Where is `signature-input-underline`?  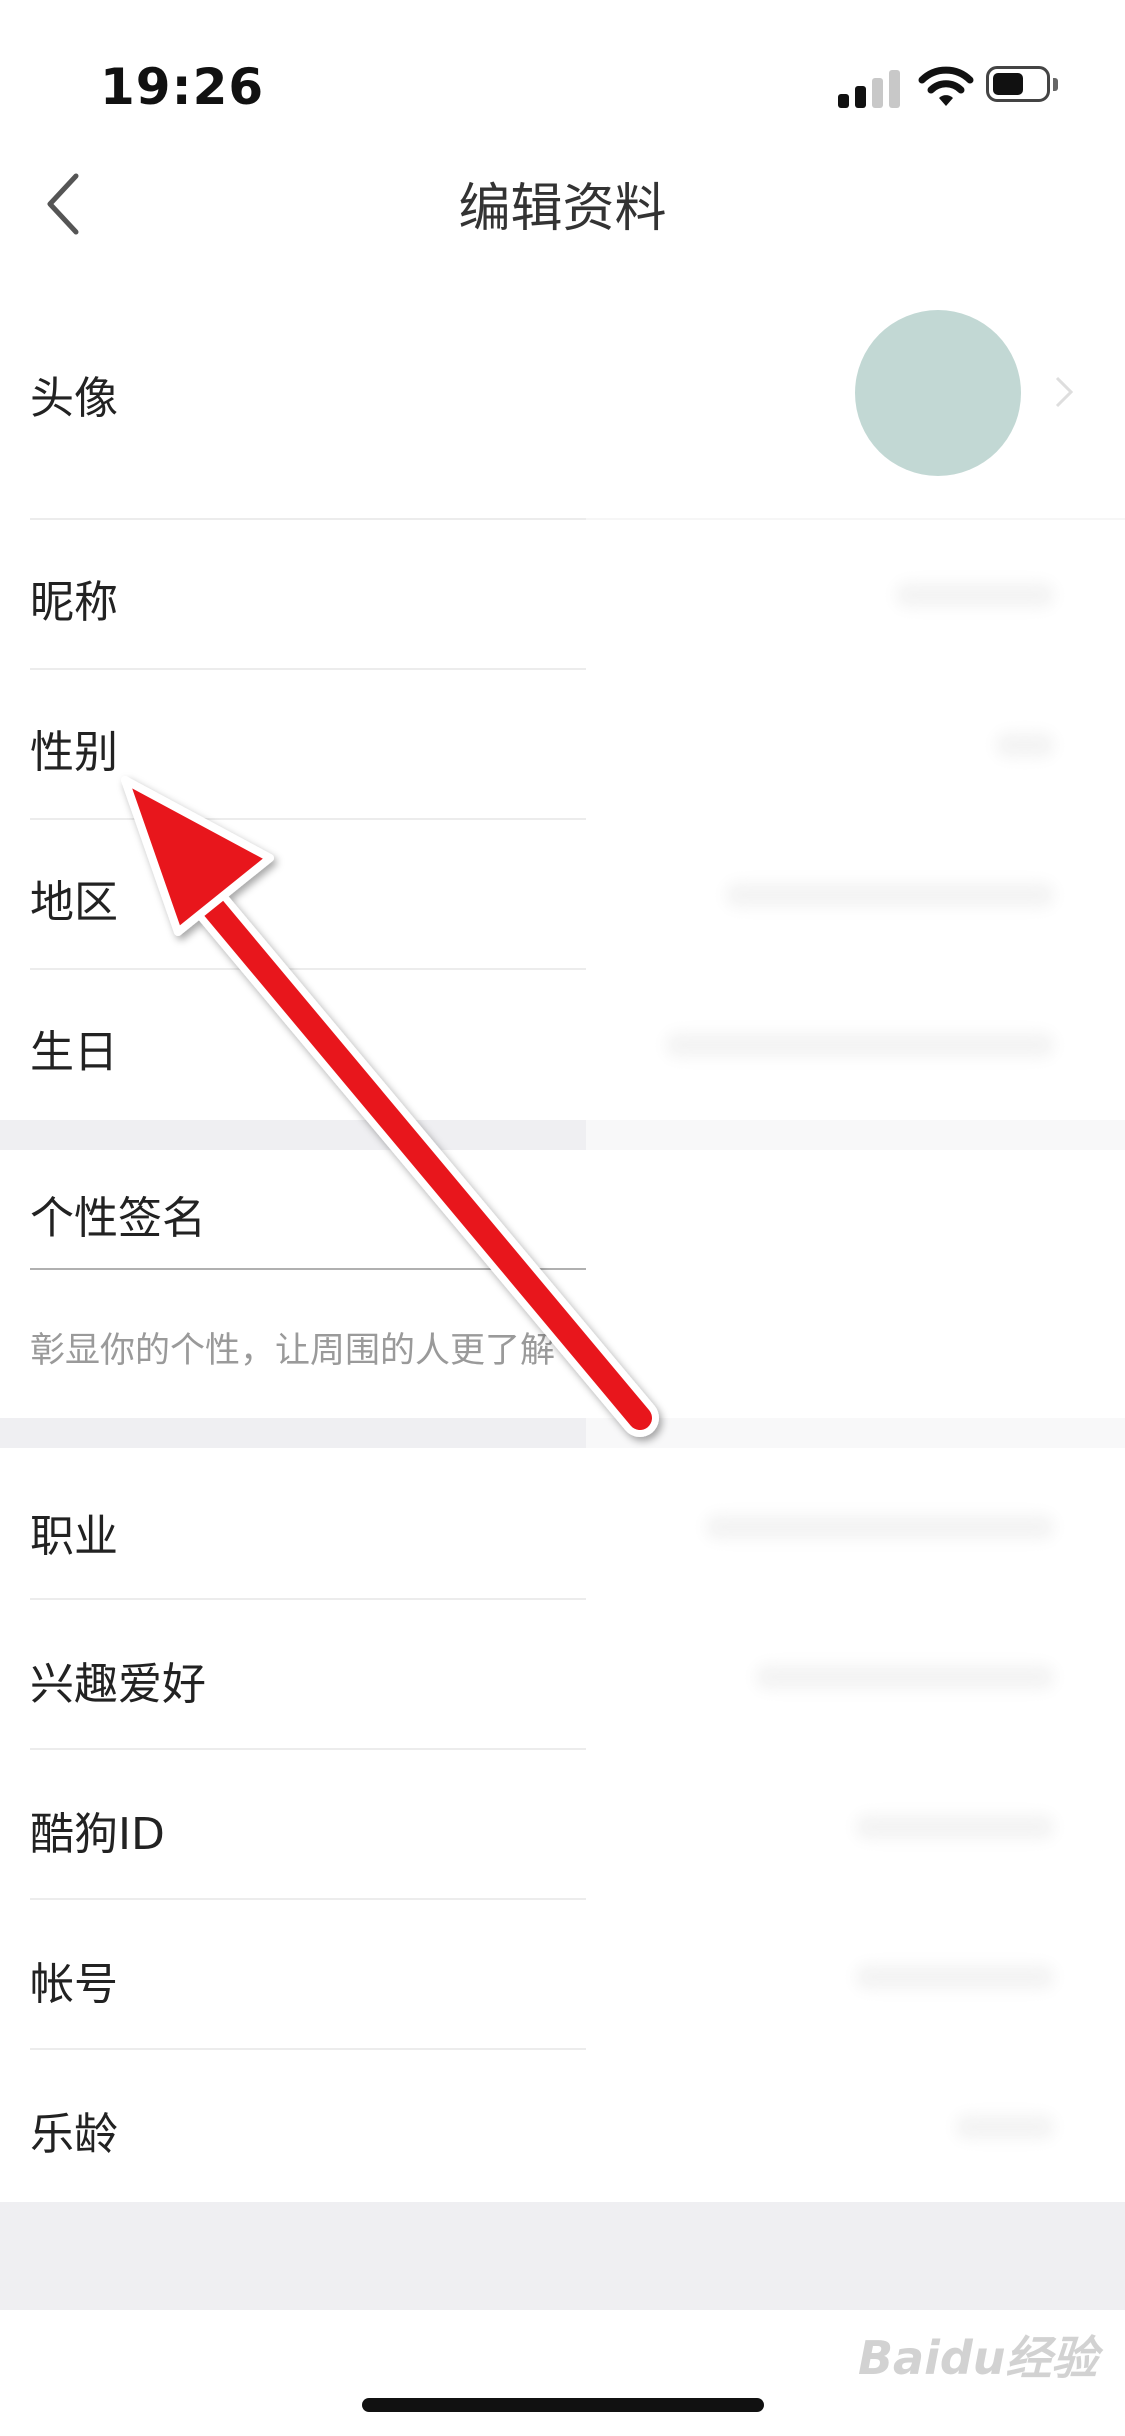
signature-input-underline is located at coordinates (308, 1269).